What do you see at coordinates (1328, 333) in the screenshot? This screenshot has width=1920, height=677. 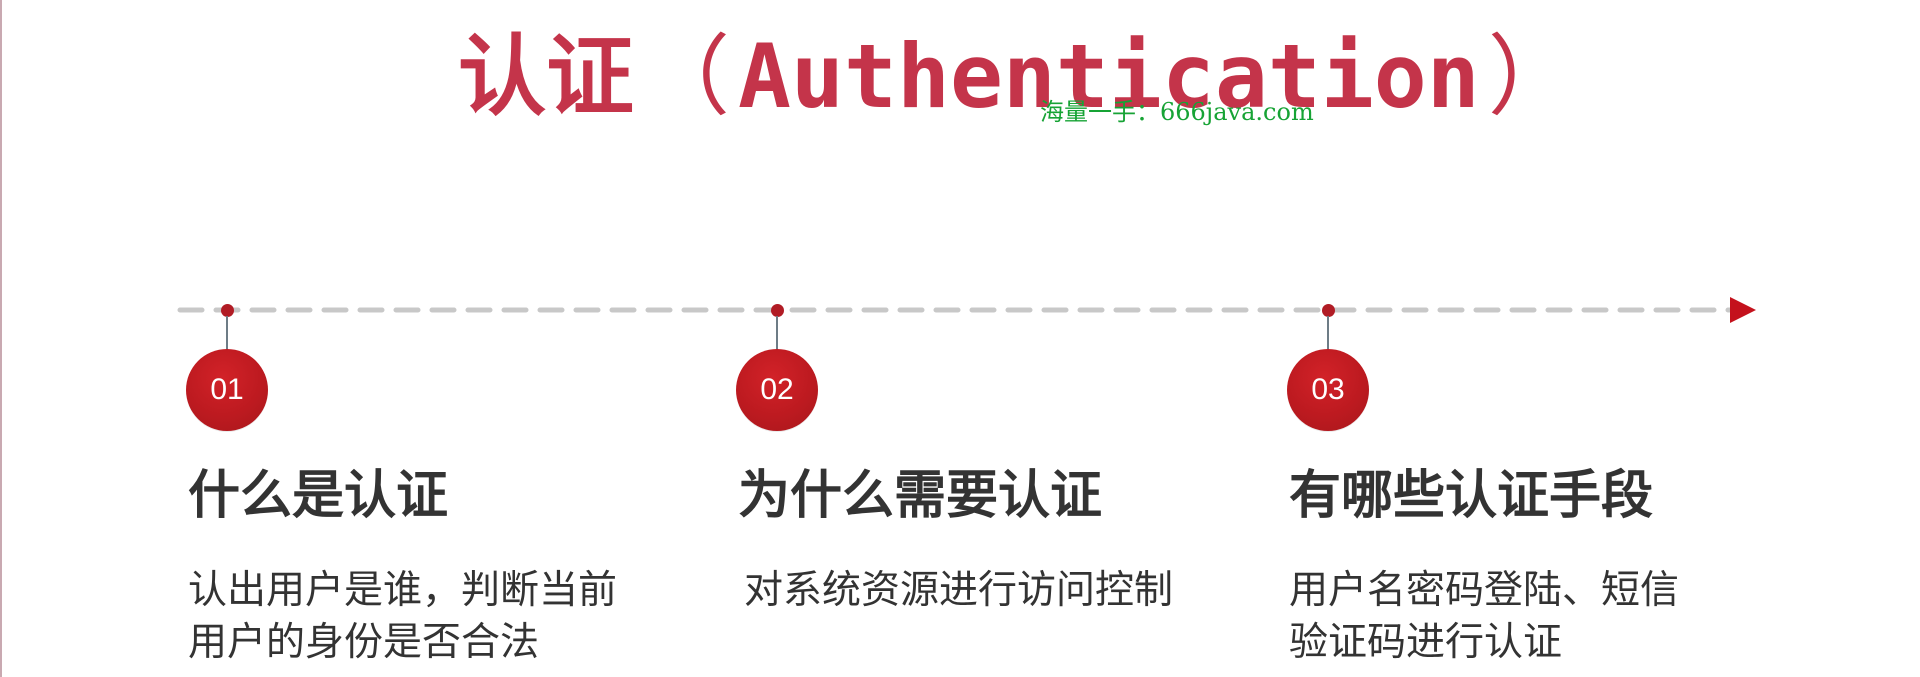 I see `step-3-connector` at bounding box center [1328, 333].